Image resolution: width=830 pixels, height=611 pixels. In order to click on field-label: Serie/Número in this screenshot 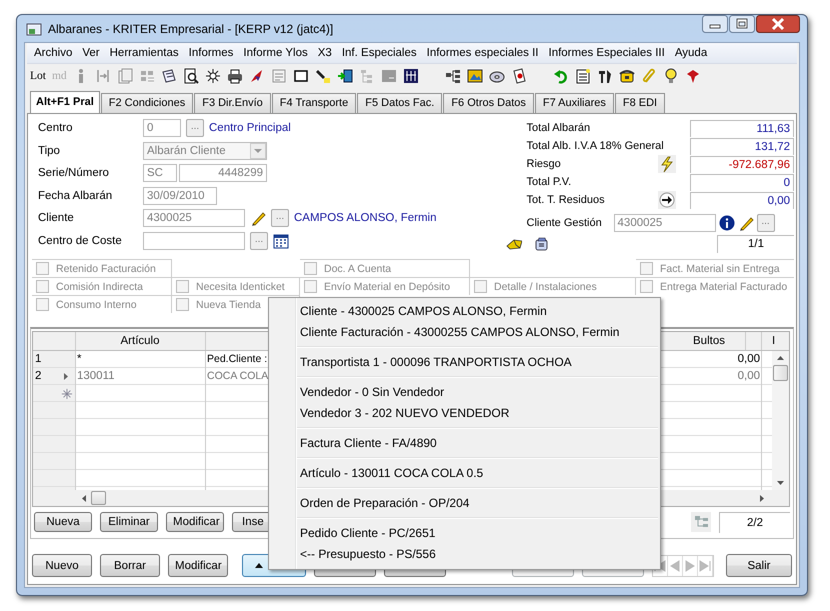, I will do `click(74, 173)`.